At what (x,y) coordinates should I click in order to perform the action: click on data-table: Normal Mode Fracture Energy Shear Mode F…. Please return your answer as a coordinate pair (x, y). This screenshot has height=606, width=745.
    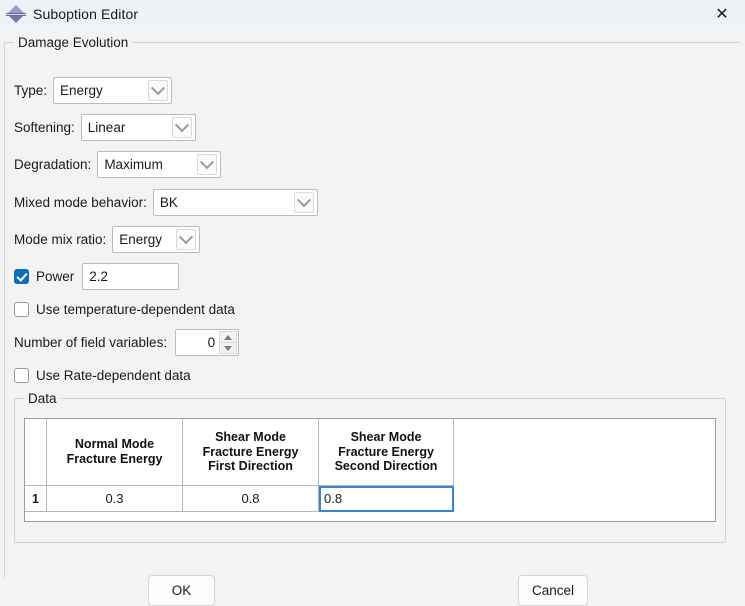
    Looking at the image, I should click on (239, 465).